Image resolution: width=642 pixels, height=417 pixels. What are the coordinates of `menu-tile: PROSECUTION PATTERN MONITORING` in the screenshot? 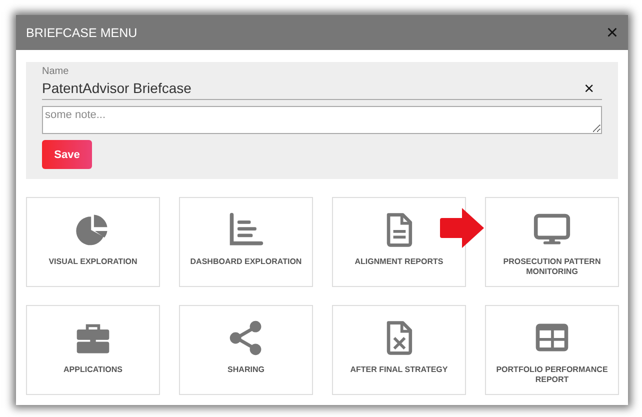 It's located at (552, 242).